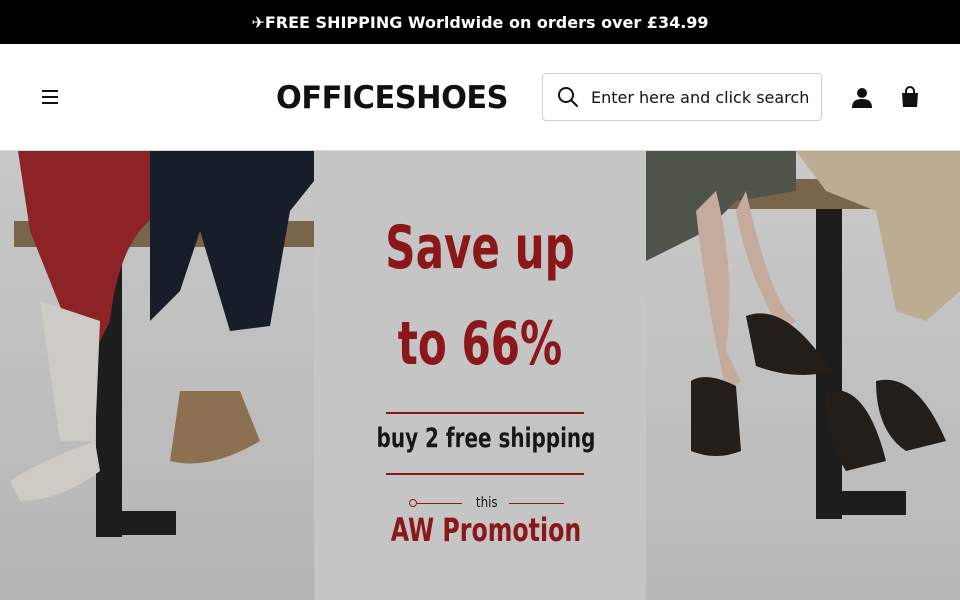 The height and width of the screenshot is (600, 960). What do you see at coordinates (50, 97) in the screenshot?
I see `hamburger-menu-icon` at bounding box center [50, 97].